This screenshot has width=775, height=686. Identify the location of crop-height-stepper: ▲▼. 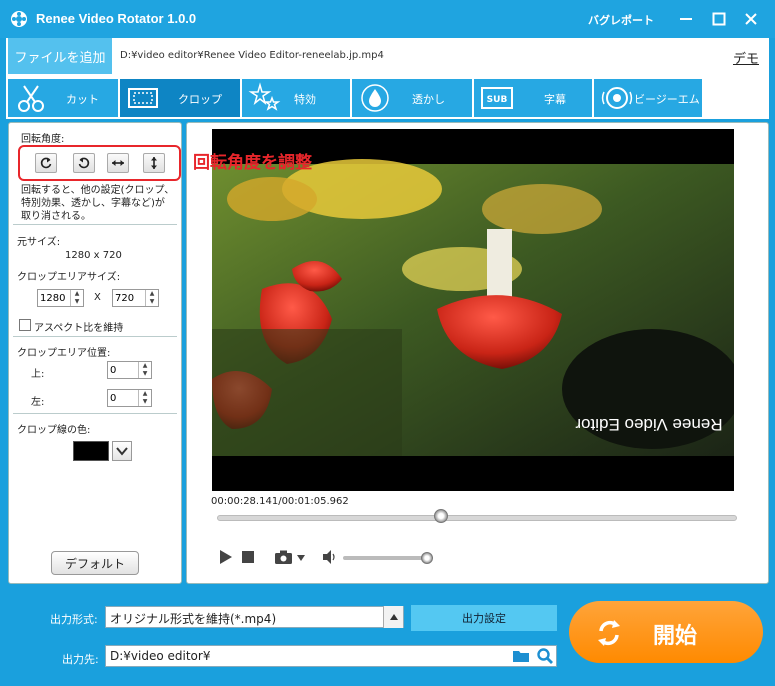
(135, 298).